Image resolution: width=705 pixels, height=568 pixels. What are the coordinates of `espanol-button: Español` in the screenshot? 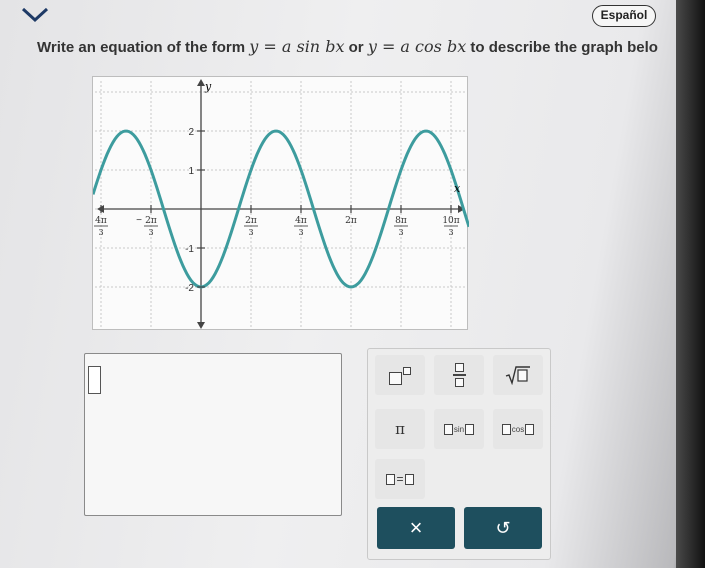 It's located at (624, 16).